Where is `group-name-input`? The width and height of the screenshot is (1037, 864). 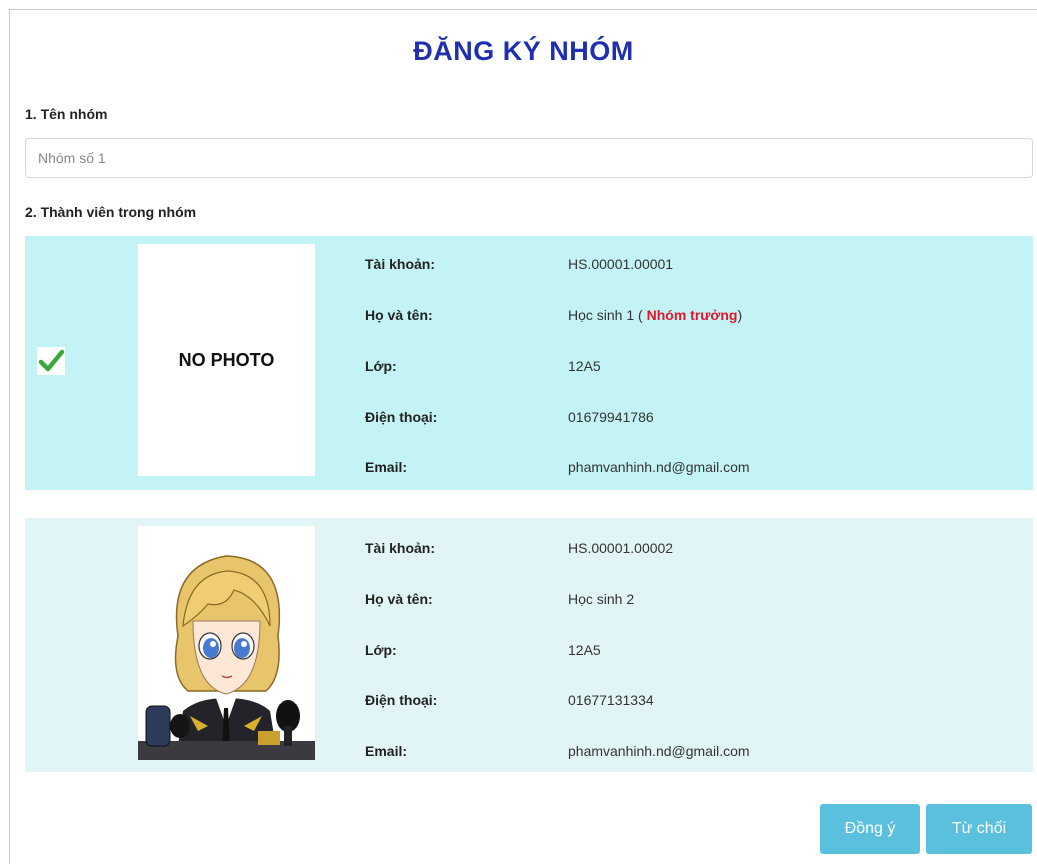
group-name-input is located at coordinates (529, 158).